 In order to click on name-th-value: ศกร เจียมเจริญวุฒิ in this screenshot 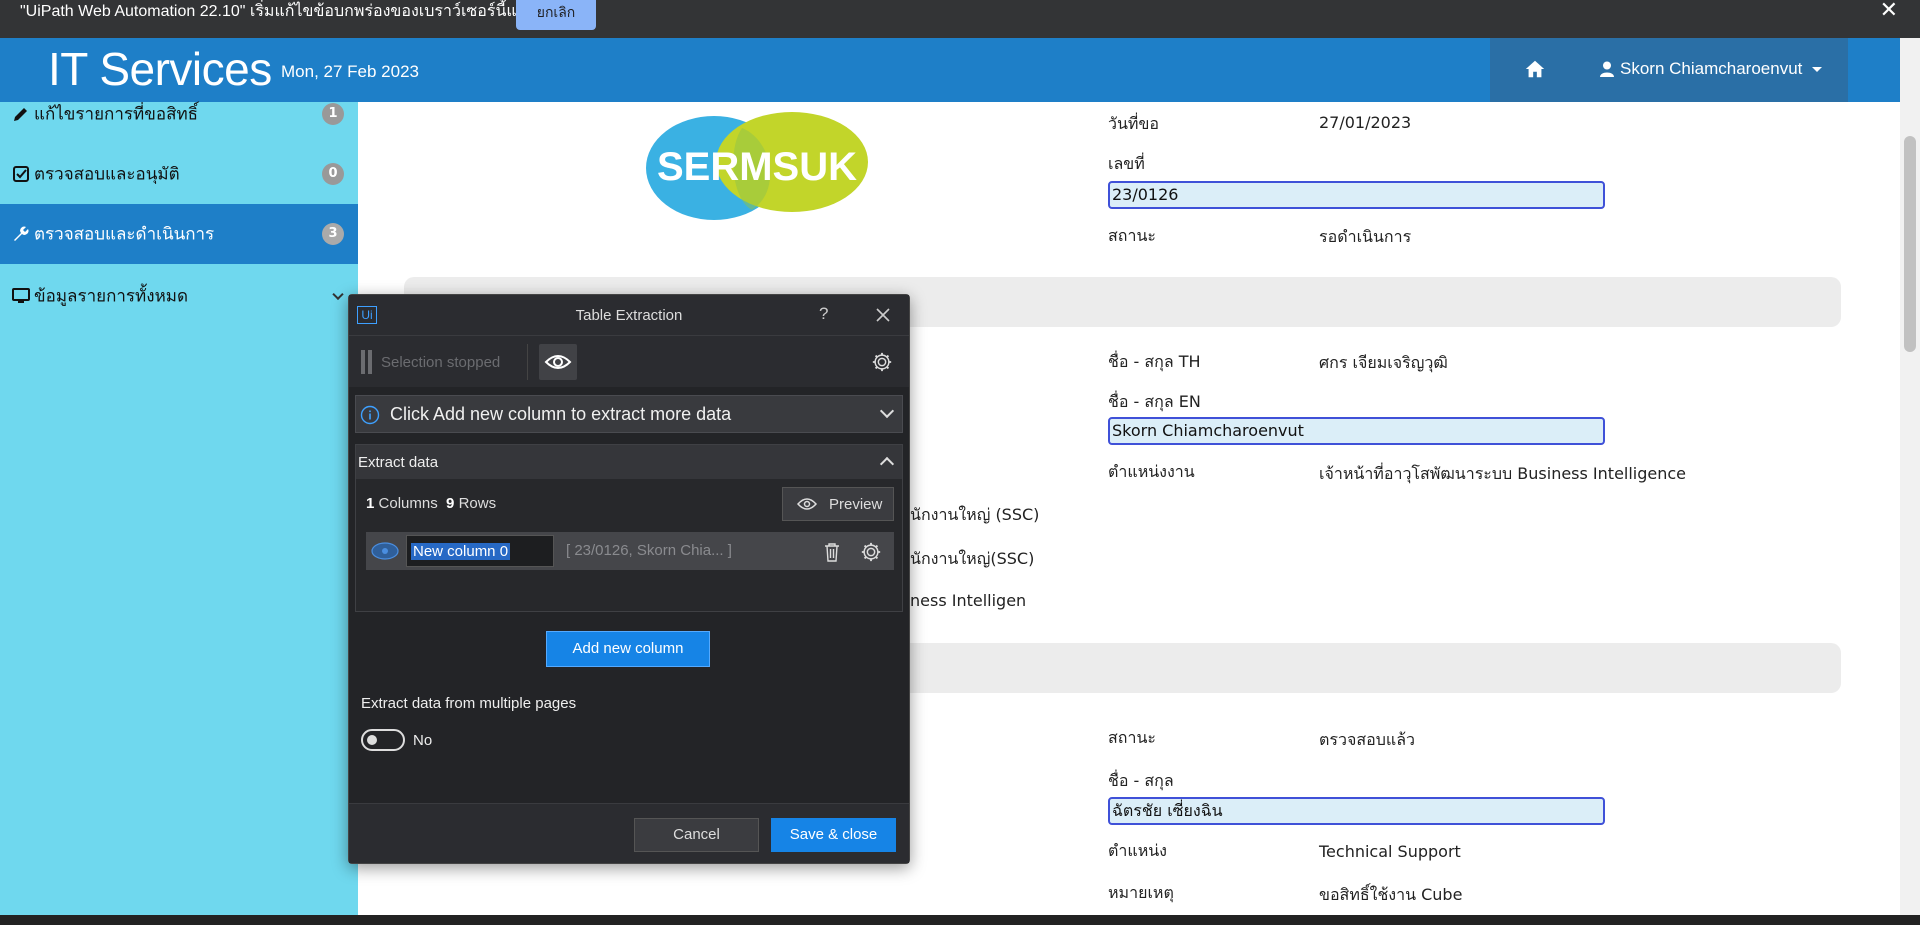, I will do `click(1383, 362)`.